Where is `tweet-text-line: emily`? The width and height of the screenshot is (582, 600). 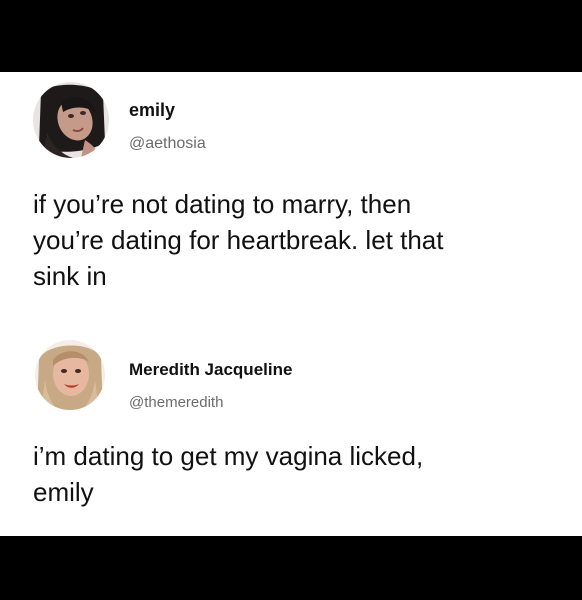 tweet-text-line: emily is located at coordinates (63, 492).